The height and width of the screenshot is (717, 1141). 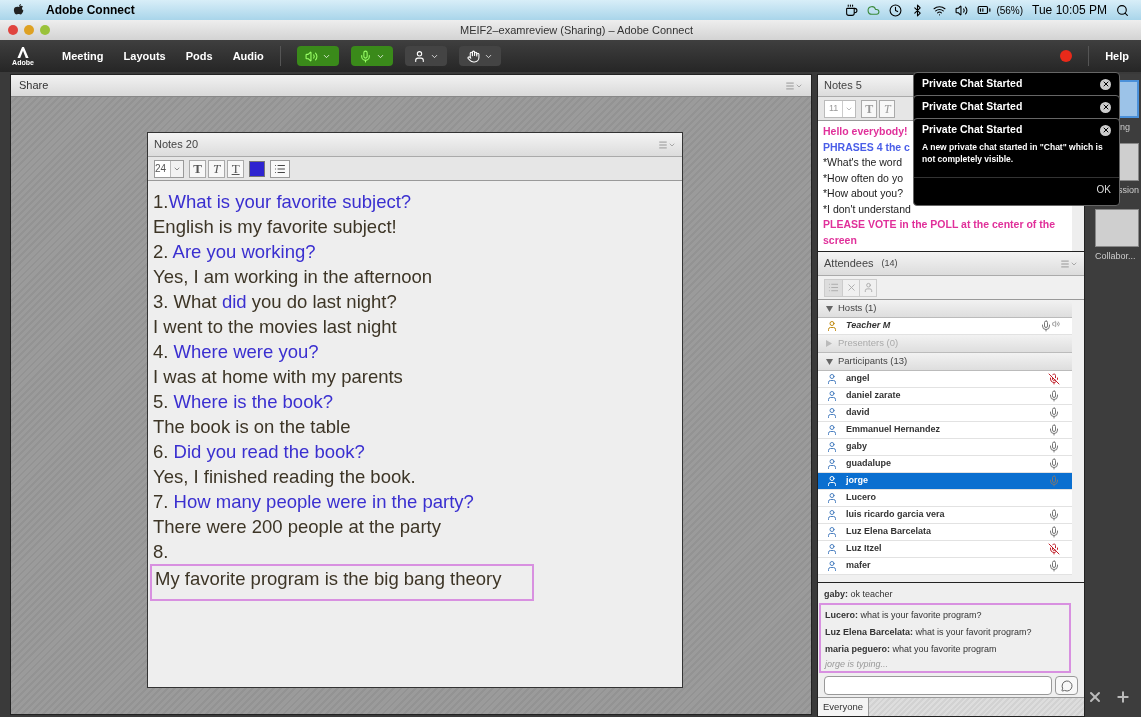 I want to click on note-line: Yes, I finished reading the book., so click(x=284, y=477).